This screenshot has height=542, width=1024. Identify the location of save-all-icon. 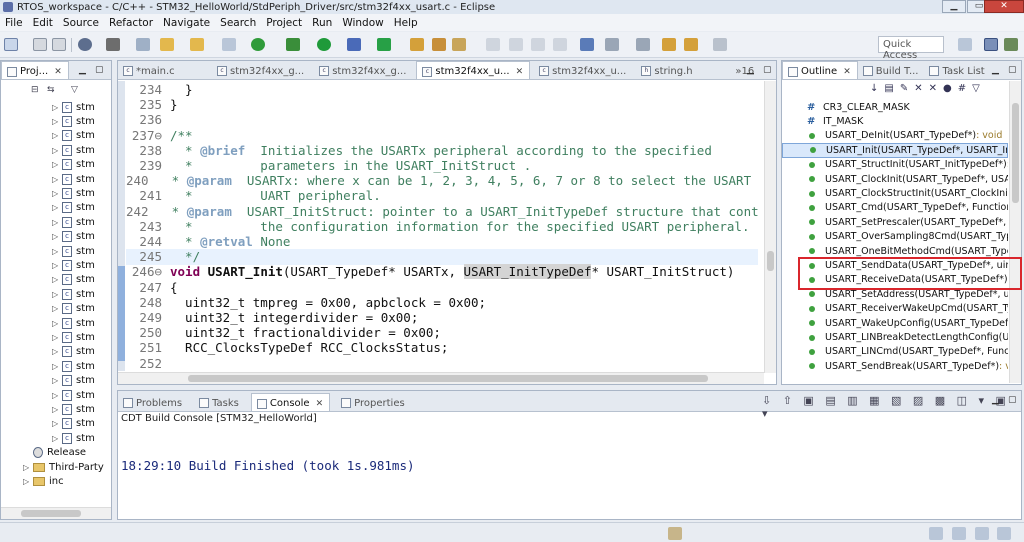
(59, 44).